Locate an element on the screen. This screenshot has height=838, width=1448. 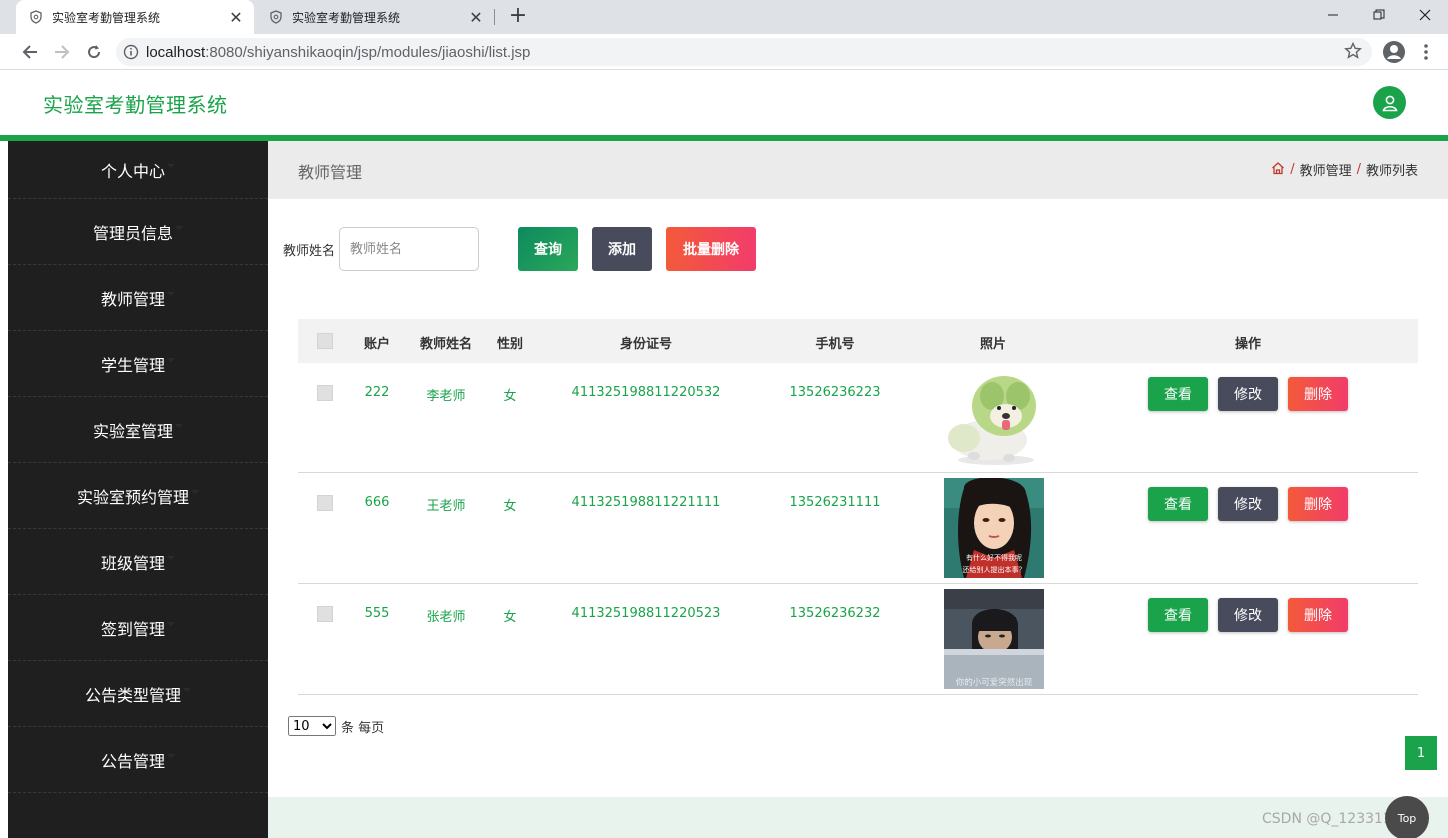
browser-tab-active: 实验室考勤管理系统 ✕ is located at coordinates (135, 17).